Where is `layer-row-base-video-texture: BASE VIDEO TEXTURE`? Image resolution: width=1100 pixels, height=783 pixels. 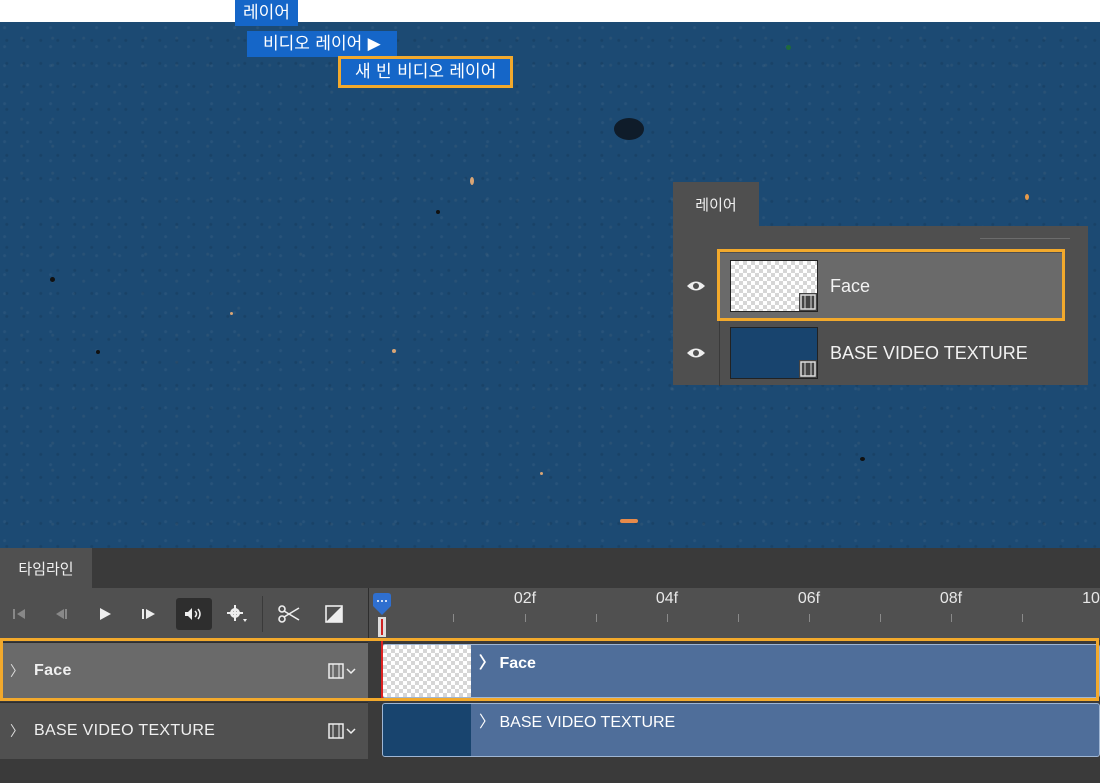 layer-row-base-video-texture: BASE VIDEO TEXTURE is located at coordinates (880, 353).